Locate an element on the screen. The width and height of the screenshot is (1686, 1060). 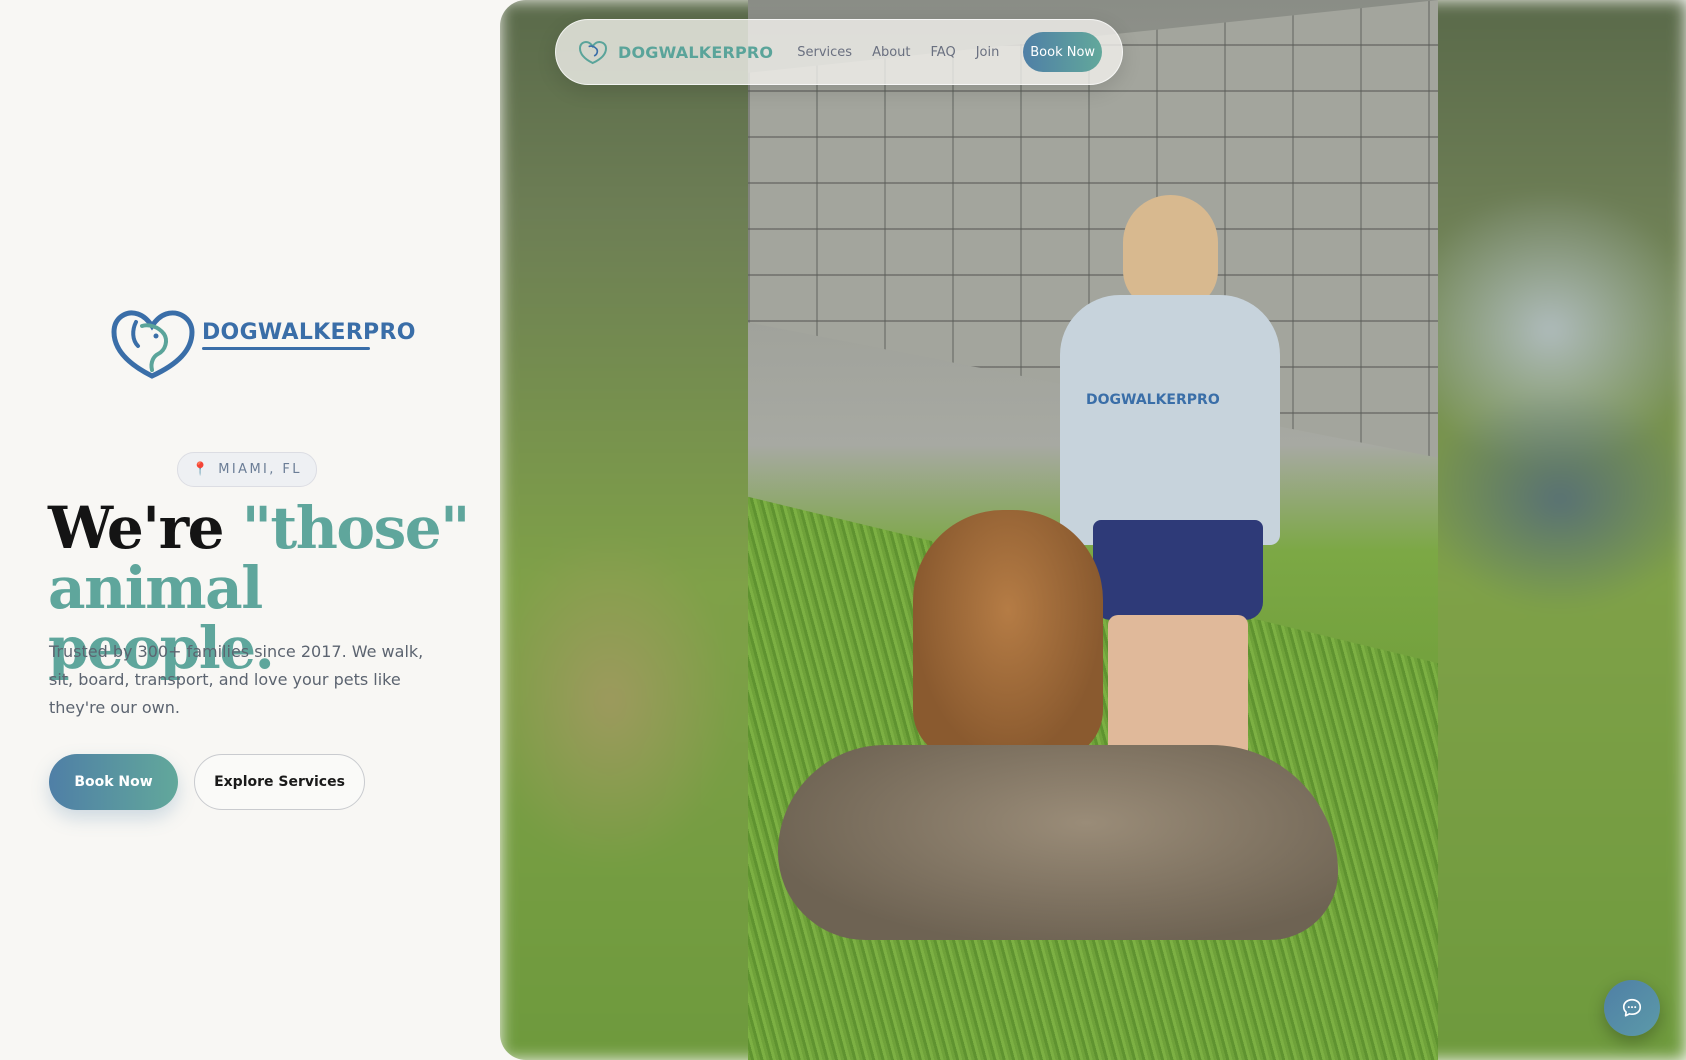
person-legs is located at coordinates (1178, 690).